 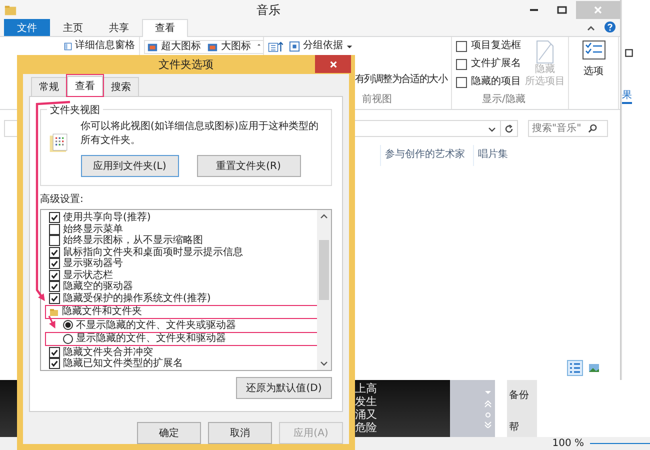 What do you see at coordinates (366, 427) in the screenshot?
I see `document-text: 危险` at bounding box center [366, 427].